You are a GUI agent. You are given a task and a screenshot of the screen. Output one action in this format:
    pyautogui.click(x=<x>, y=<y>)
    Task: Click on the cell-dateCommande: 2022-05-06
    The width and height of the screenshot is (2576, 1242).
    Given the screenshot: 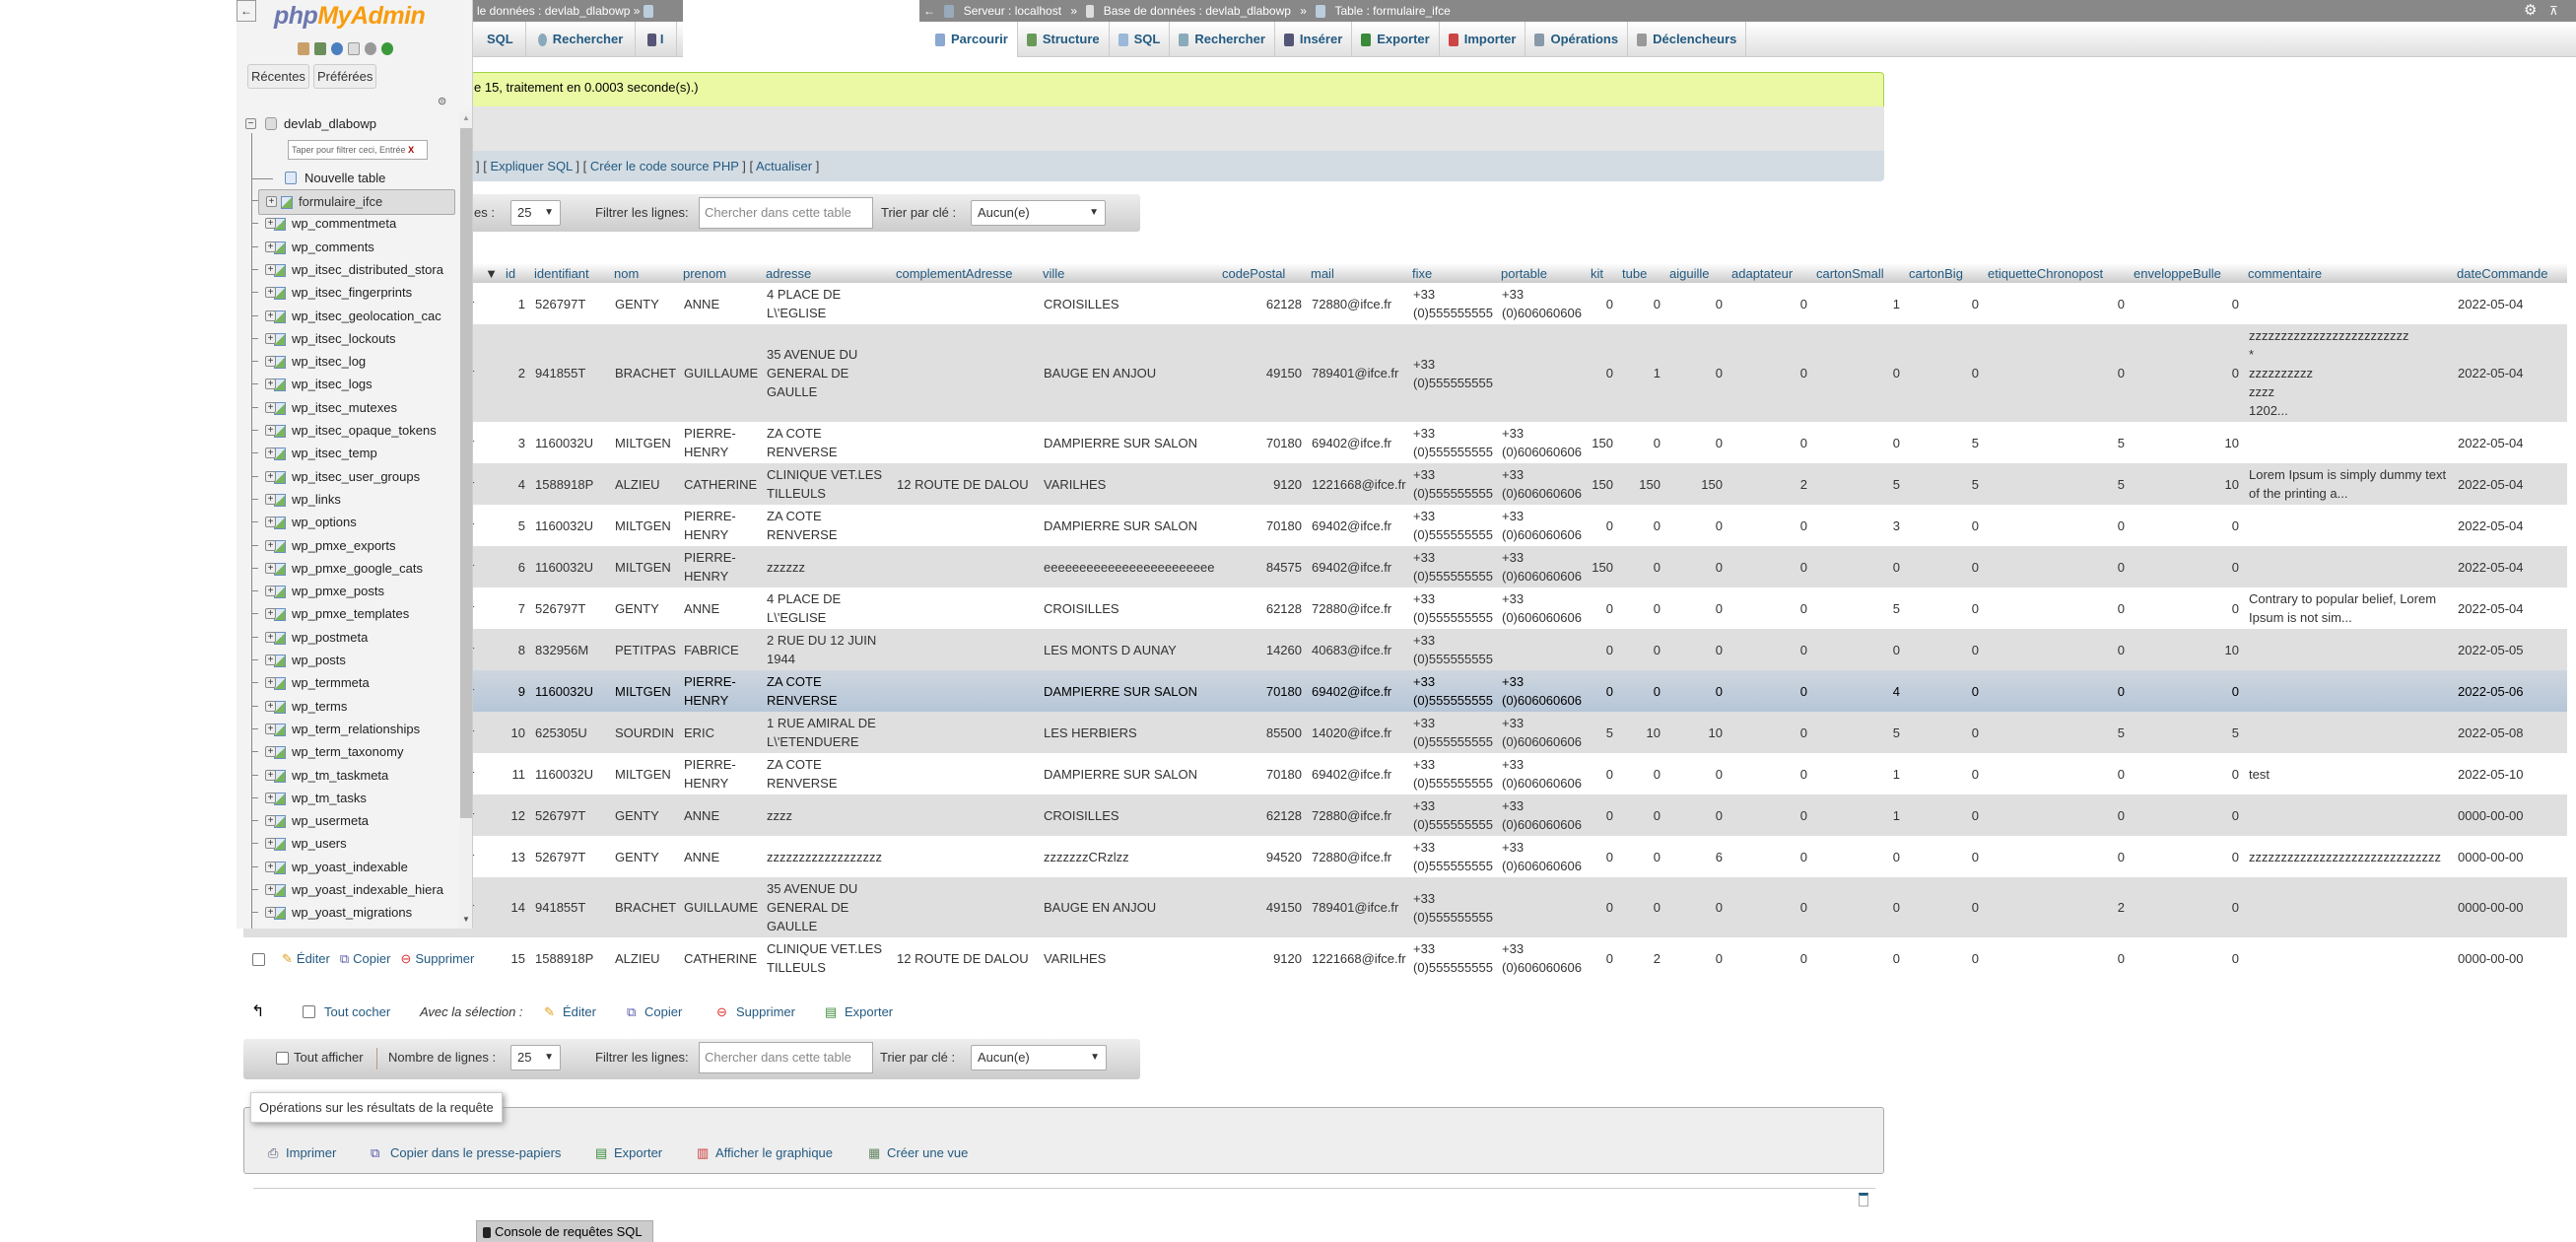 What is the action you would take?
    pyautogui.click(x=2510, y=691)
    